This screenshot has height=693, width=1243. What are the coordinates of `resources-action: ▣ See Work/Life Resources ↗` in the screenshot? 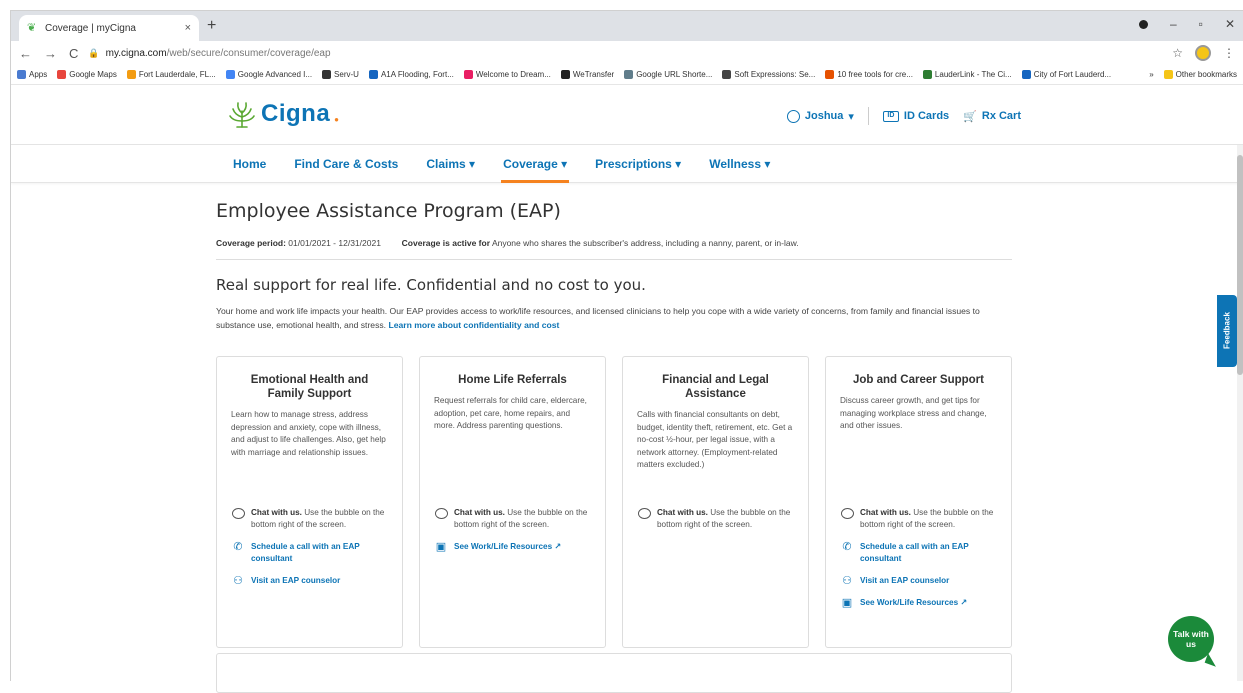 It's located at (921, 603).